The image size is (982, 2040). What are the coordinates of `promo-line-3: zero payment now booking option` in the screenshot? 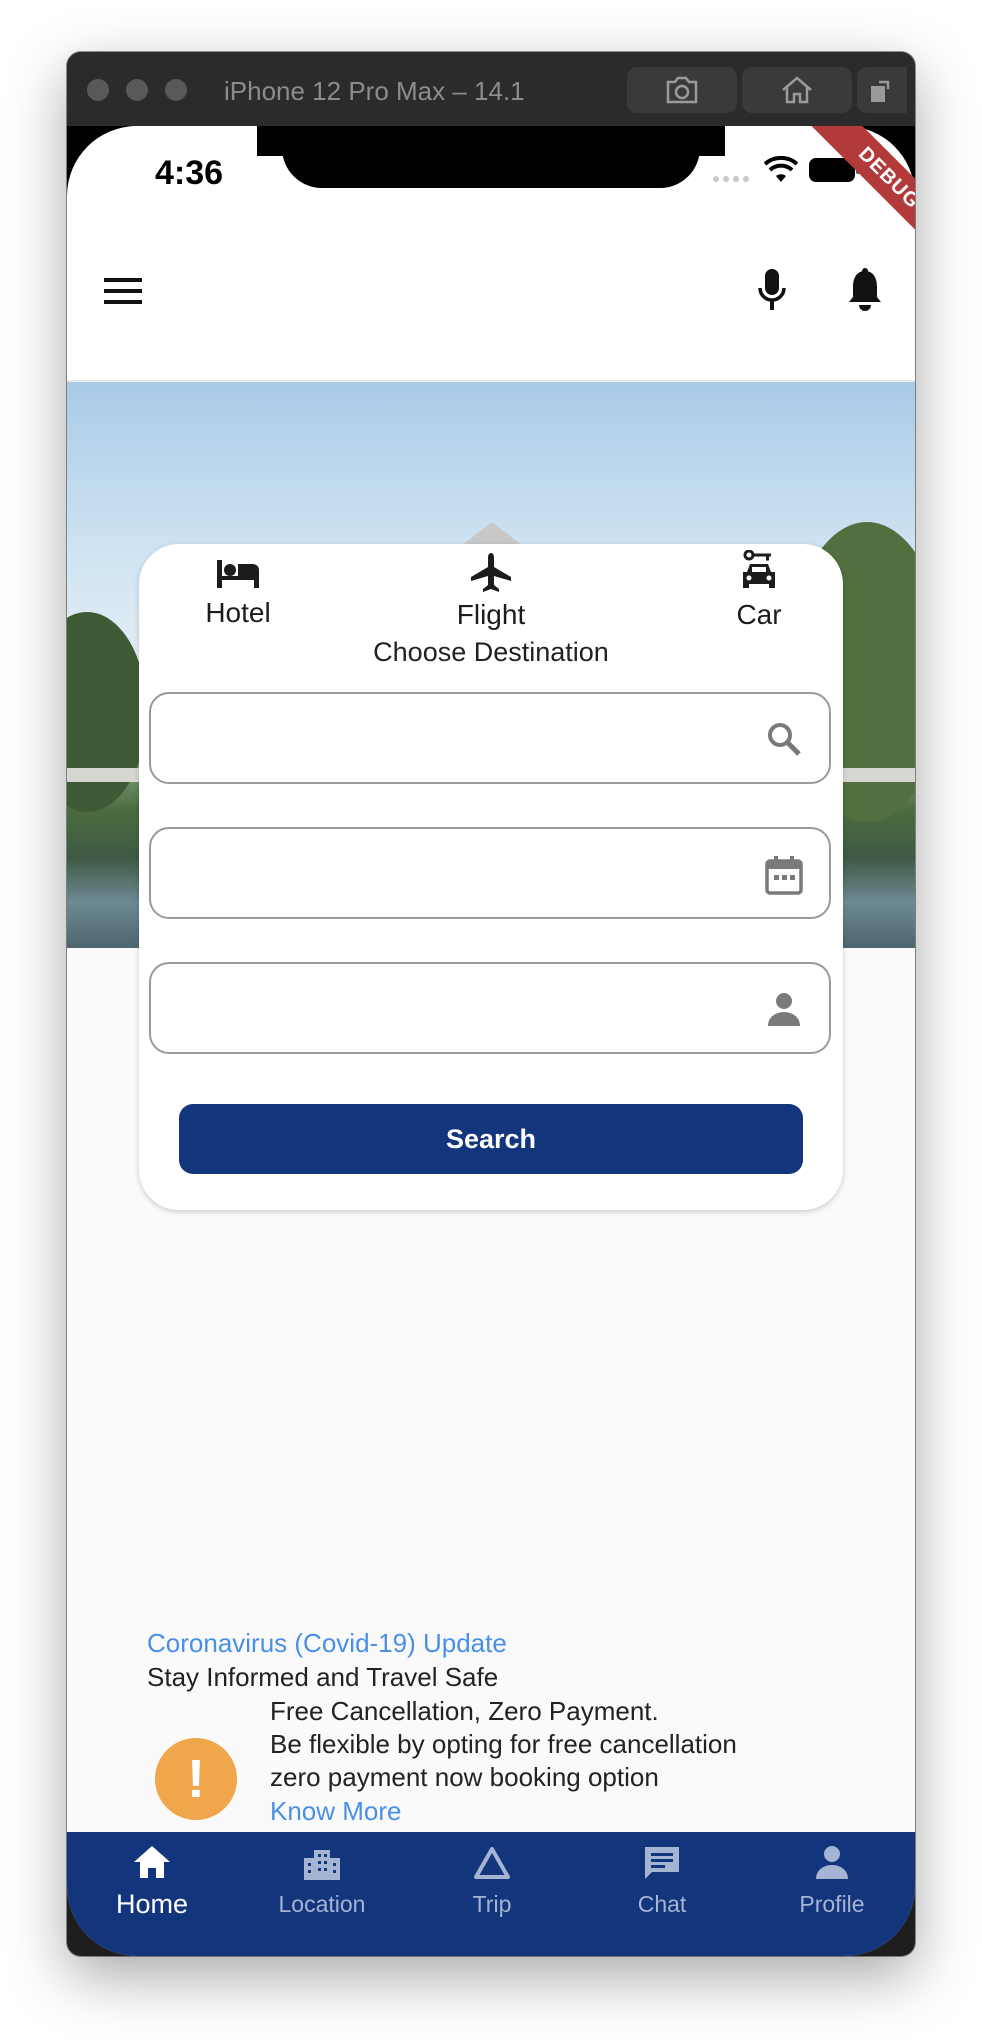 It's located at (464, 1777).